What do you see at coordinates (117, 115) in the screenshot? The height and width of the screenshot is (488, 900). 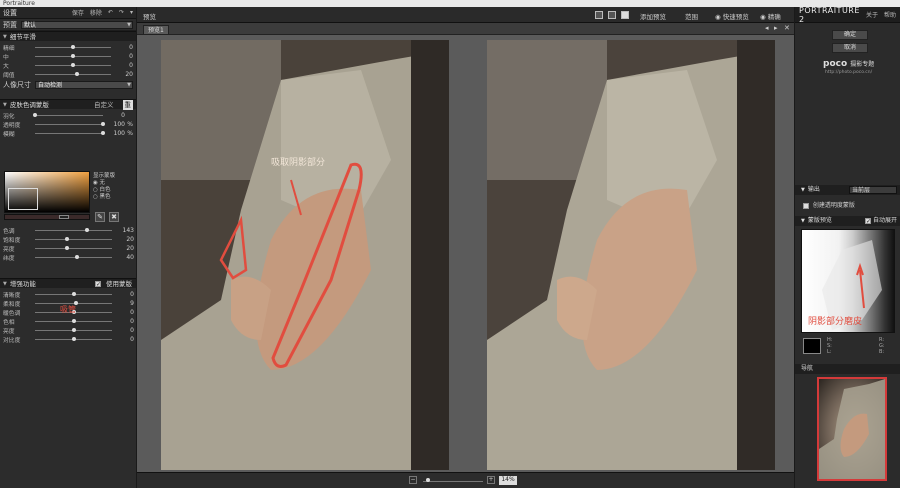 I see `skin-slider-value: 0` at bounding box center [117, 115].